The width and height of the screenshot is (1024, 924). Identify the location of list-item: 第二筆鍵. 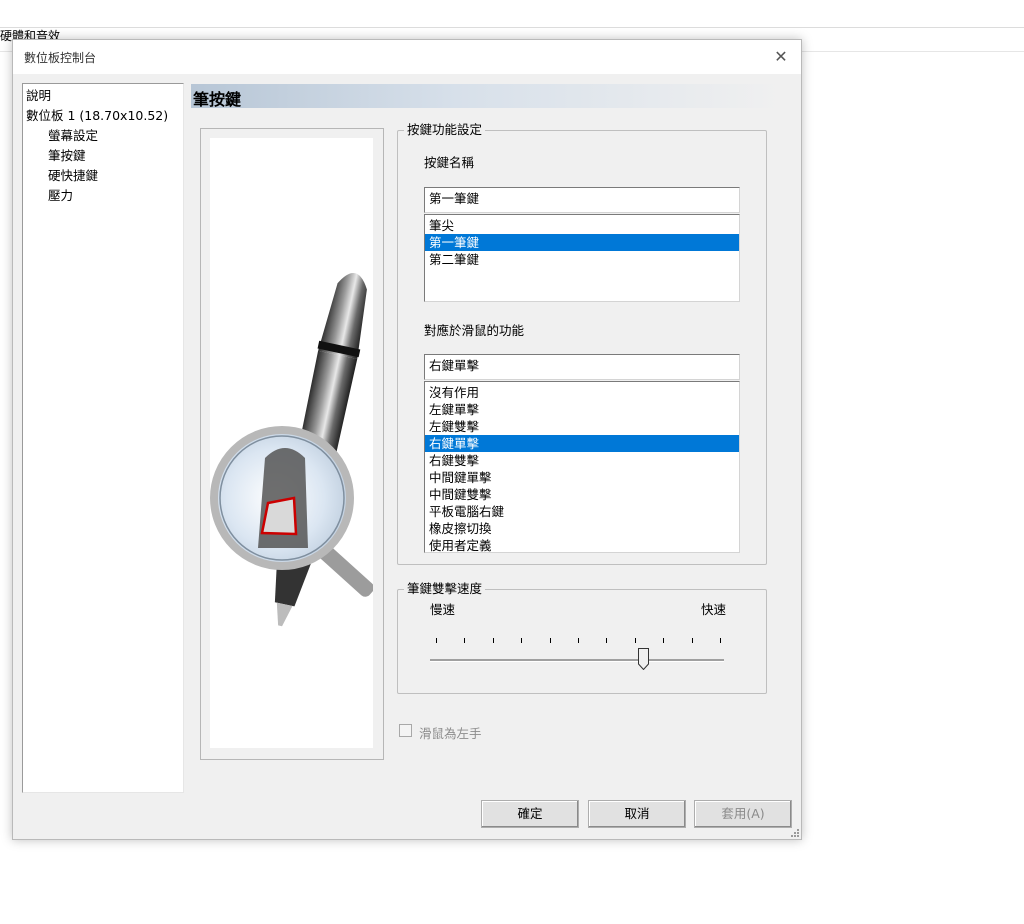
(582, 259).